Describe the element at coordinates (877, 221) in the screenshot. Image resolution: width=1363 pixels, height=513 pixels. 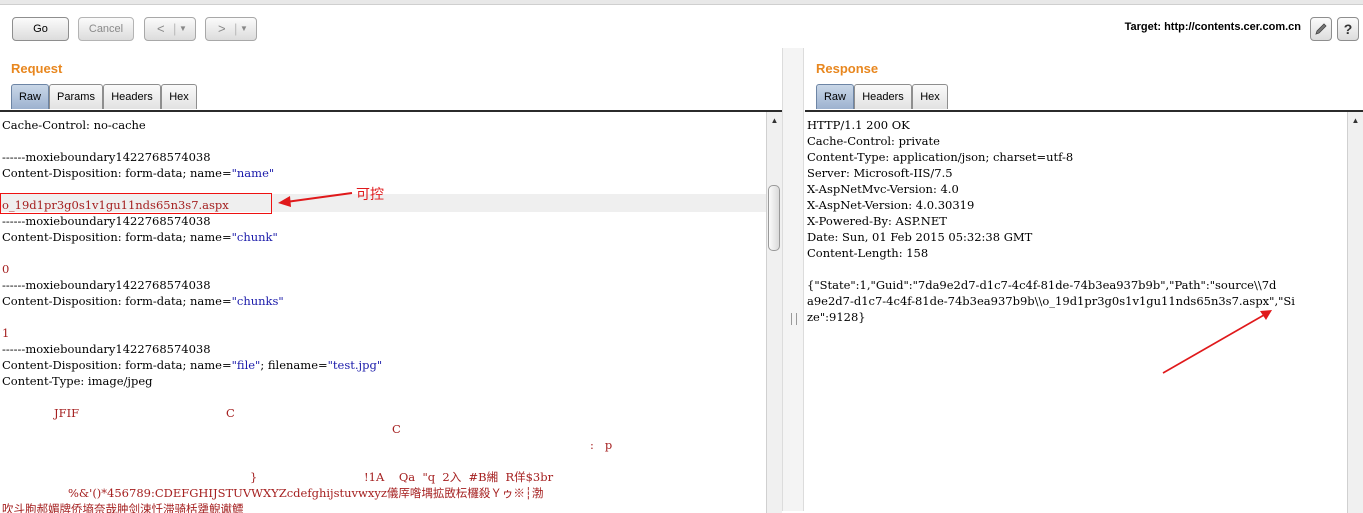
I see `response-line: X-Powered-By: ASP.NET` at that location.